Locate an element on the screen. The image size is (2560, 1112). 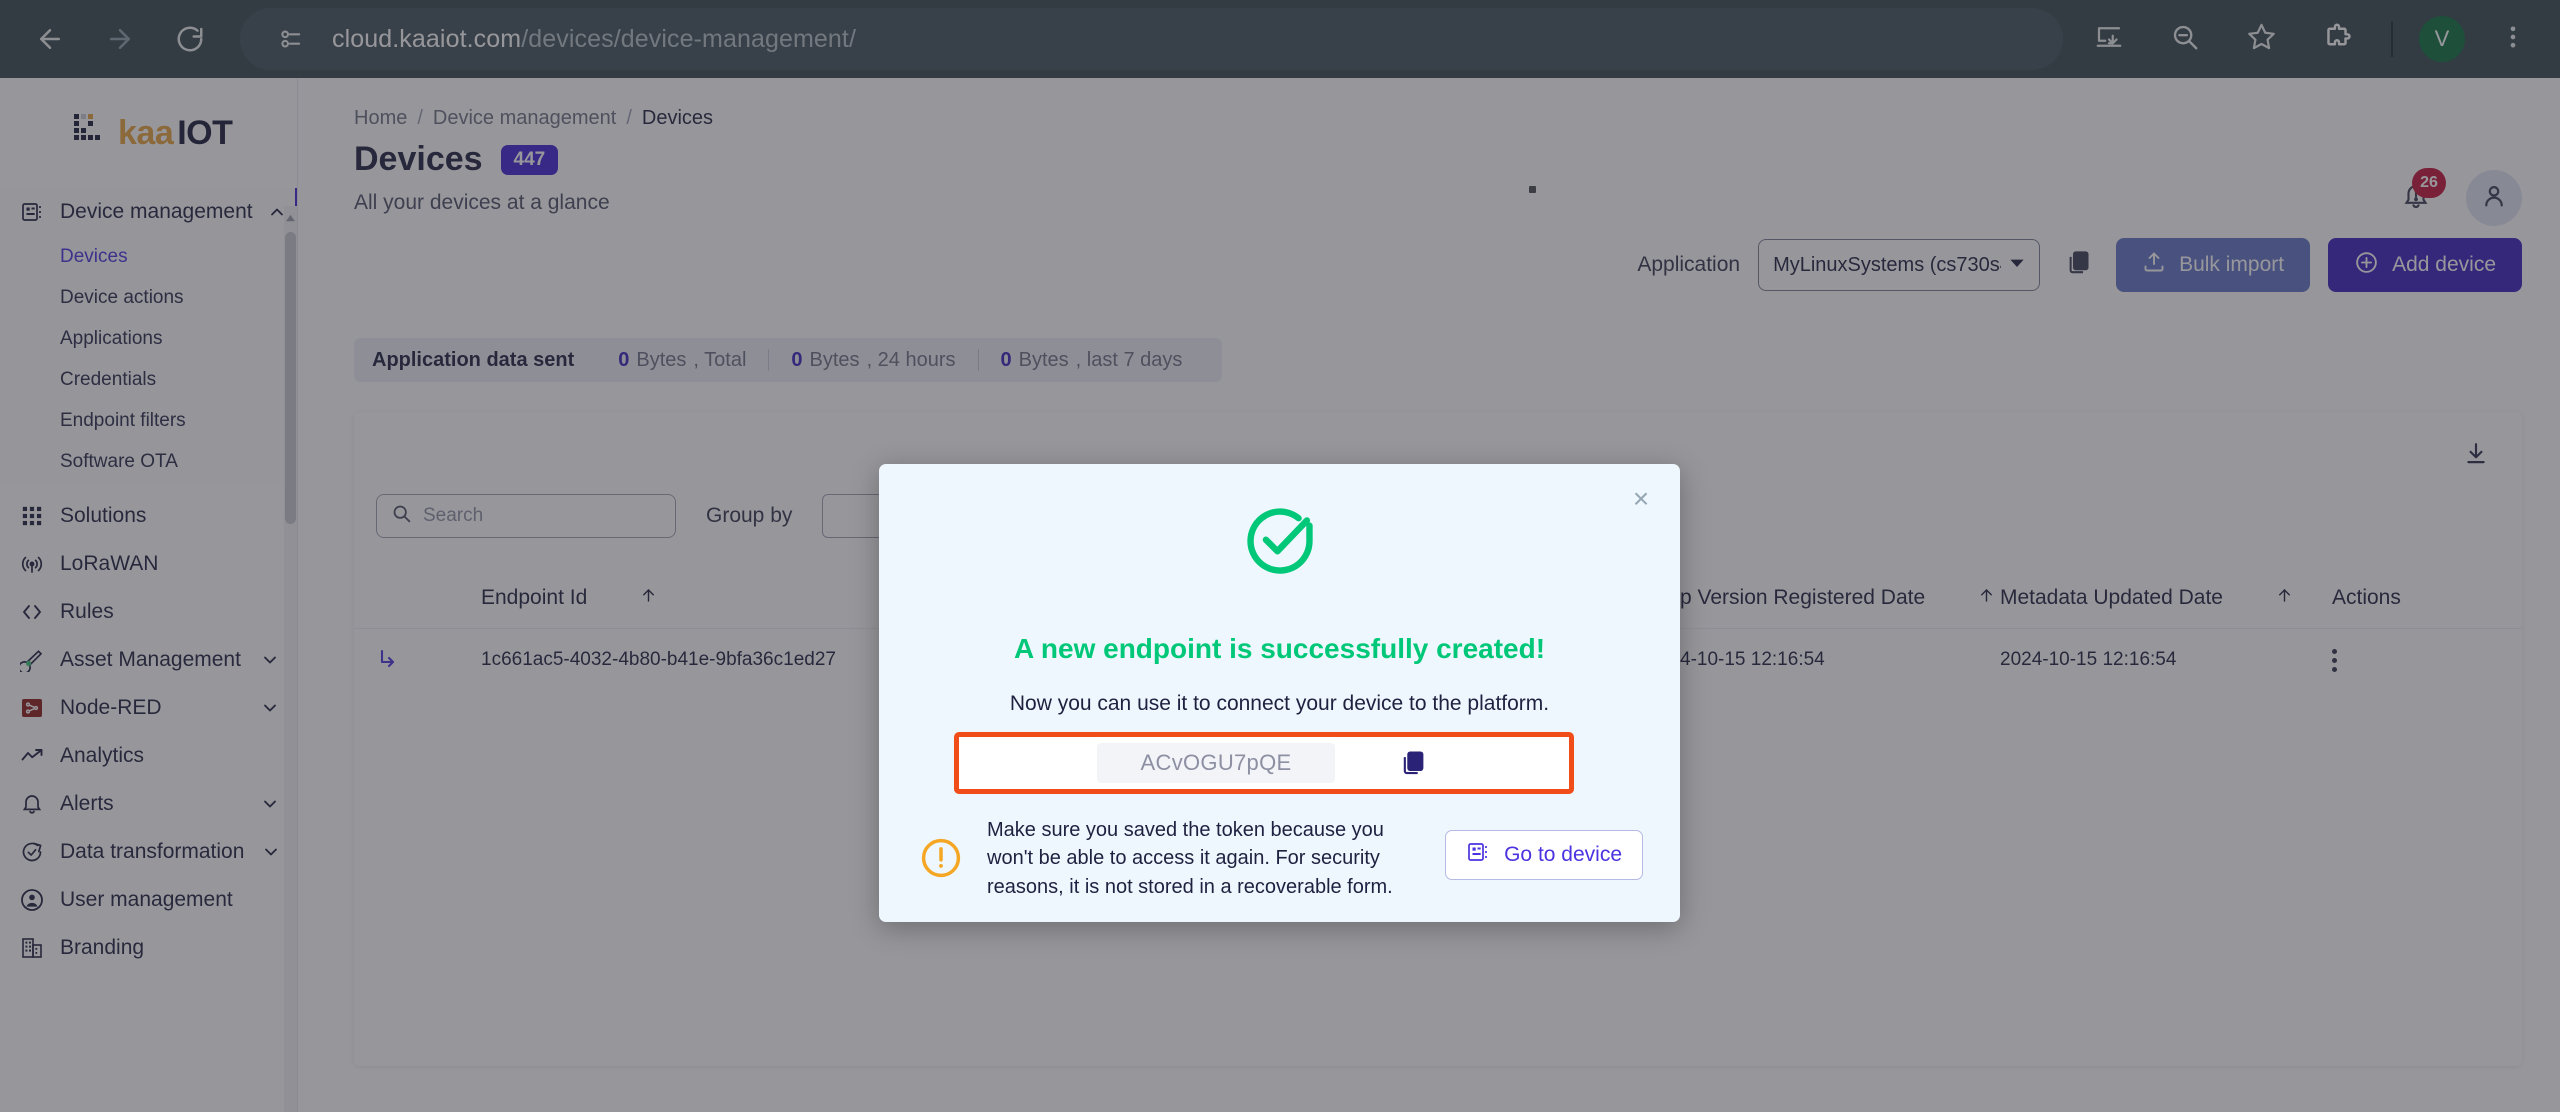
device-management-icon is located at coordinates (1478, 855).